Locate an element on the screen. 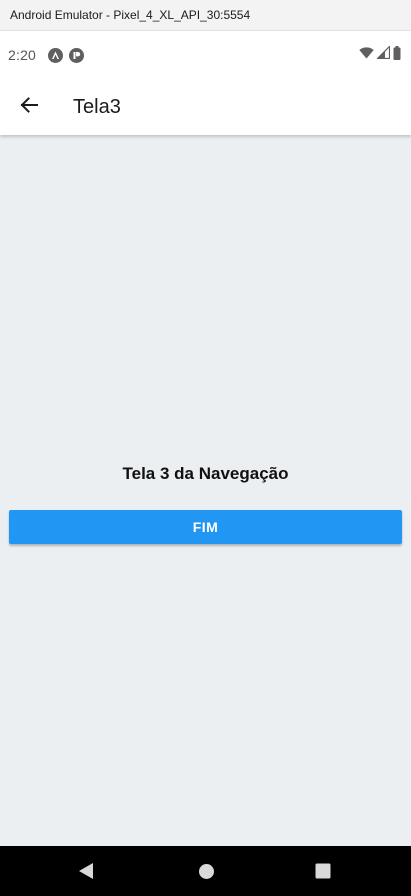  fim-button: FIM is located at coordinates (205, 527).